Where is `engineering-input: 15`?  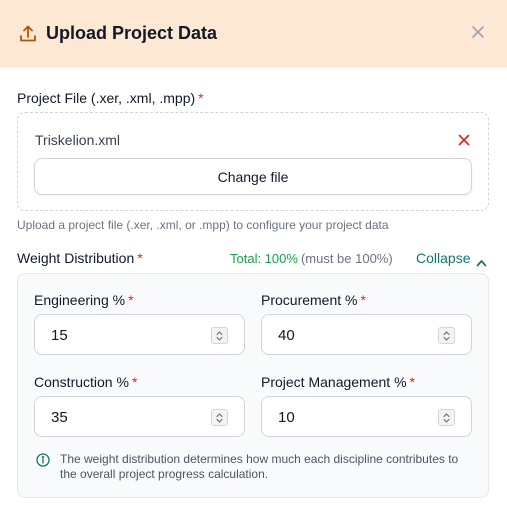 engineering-input: 15 is located at coordinates (139, 334).